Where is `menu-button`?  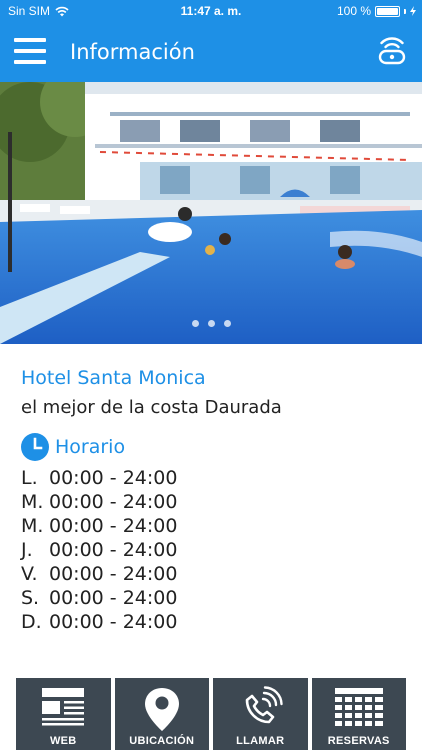 menu-button is located at coordinates (31, 51).